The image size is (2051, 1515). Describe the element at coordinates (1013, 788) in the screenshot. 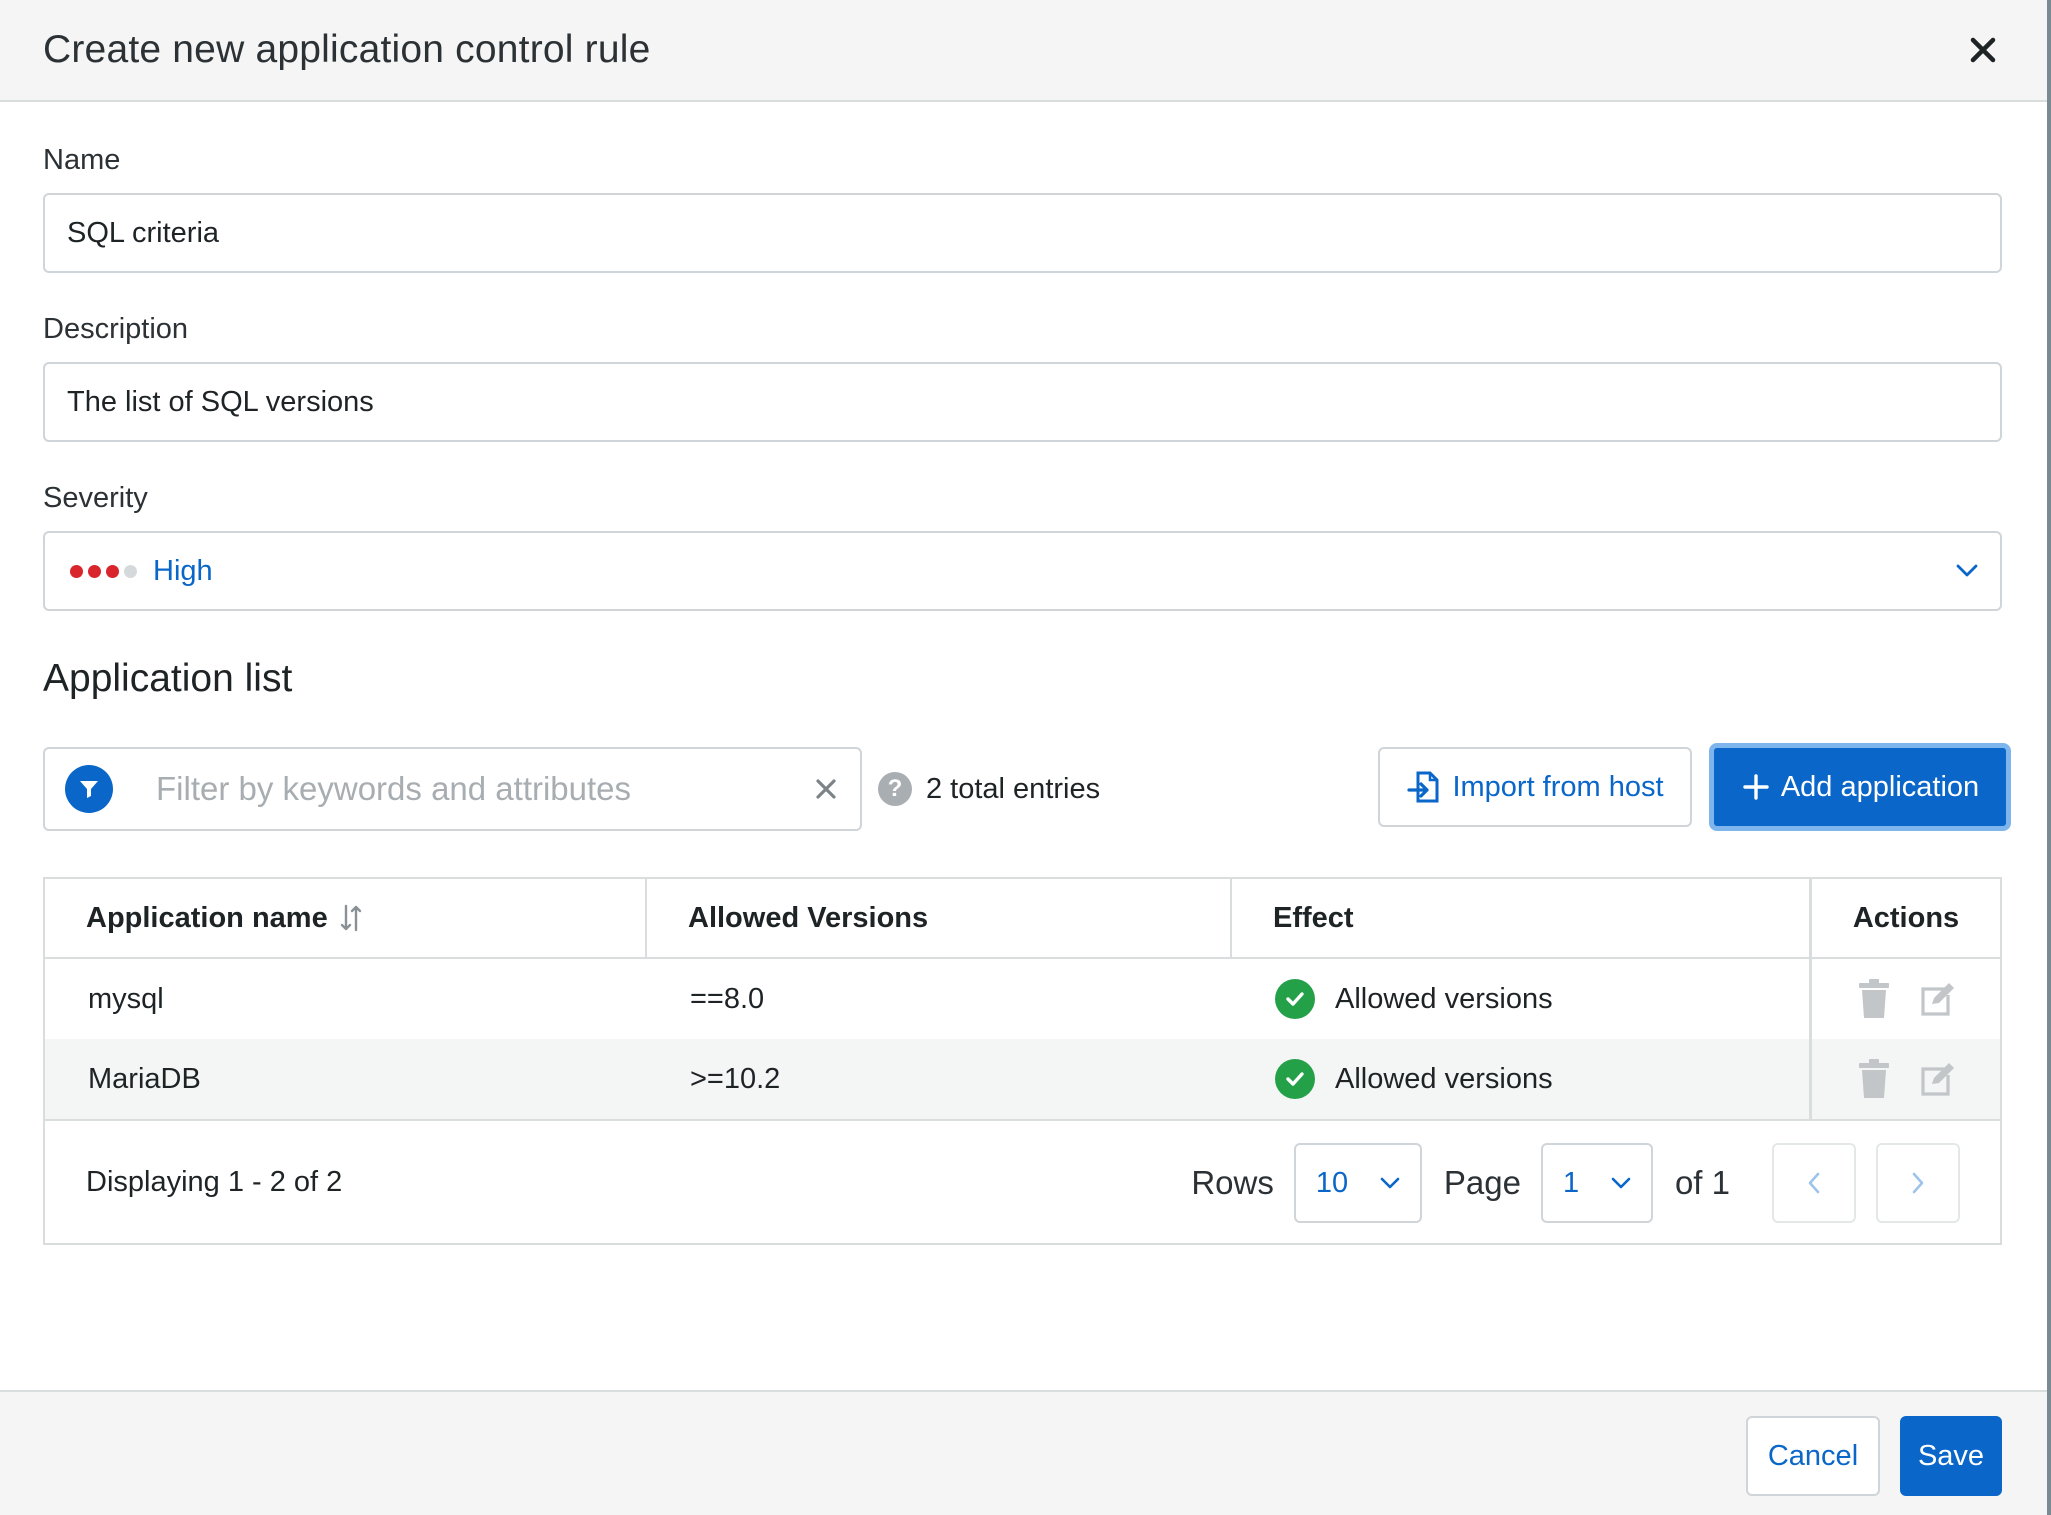

I see `total-entries: 2 total entries` at that location.